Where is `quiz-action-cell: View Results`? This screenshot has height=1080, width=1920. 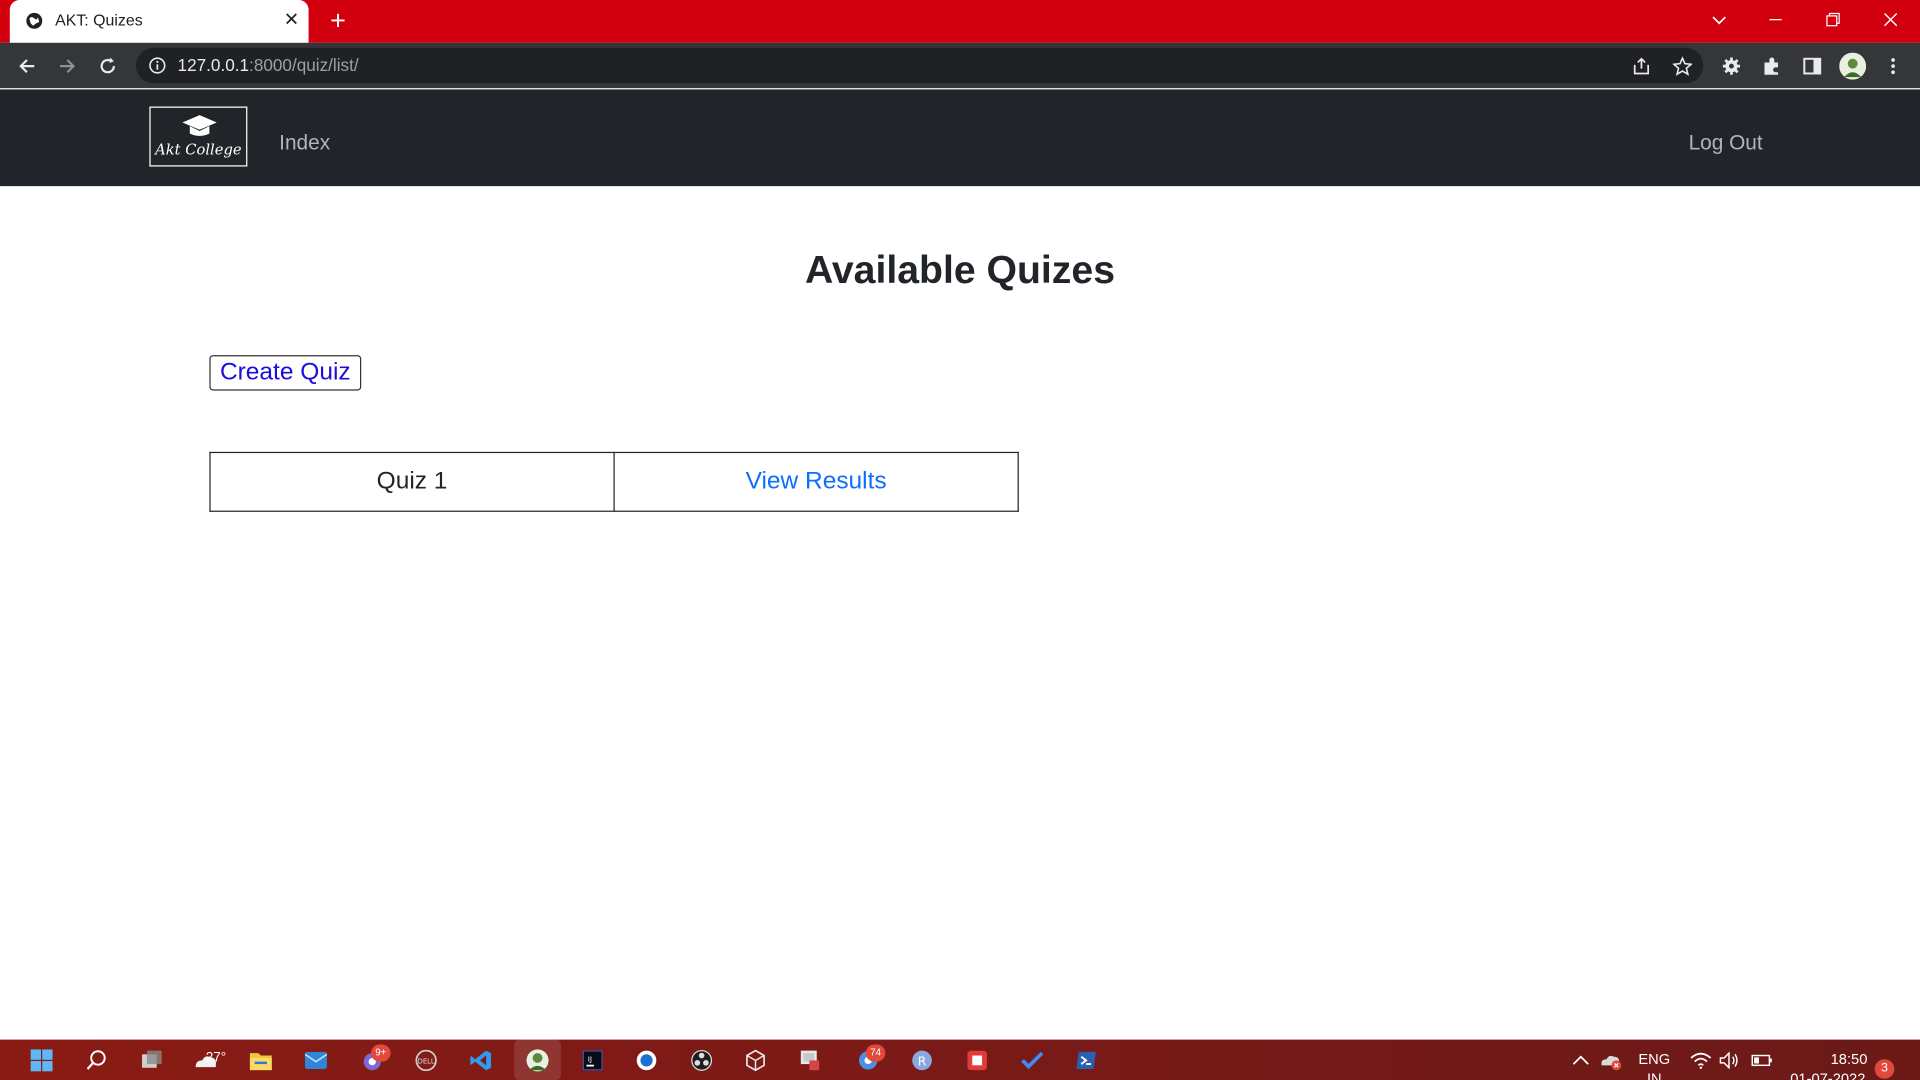 quiz-action-cell: View Results is located at coordinates (816, 481).